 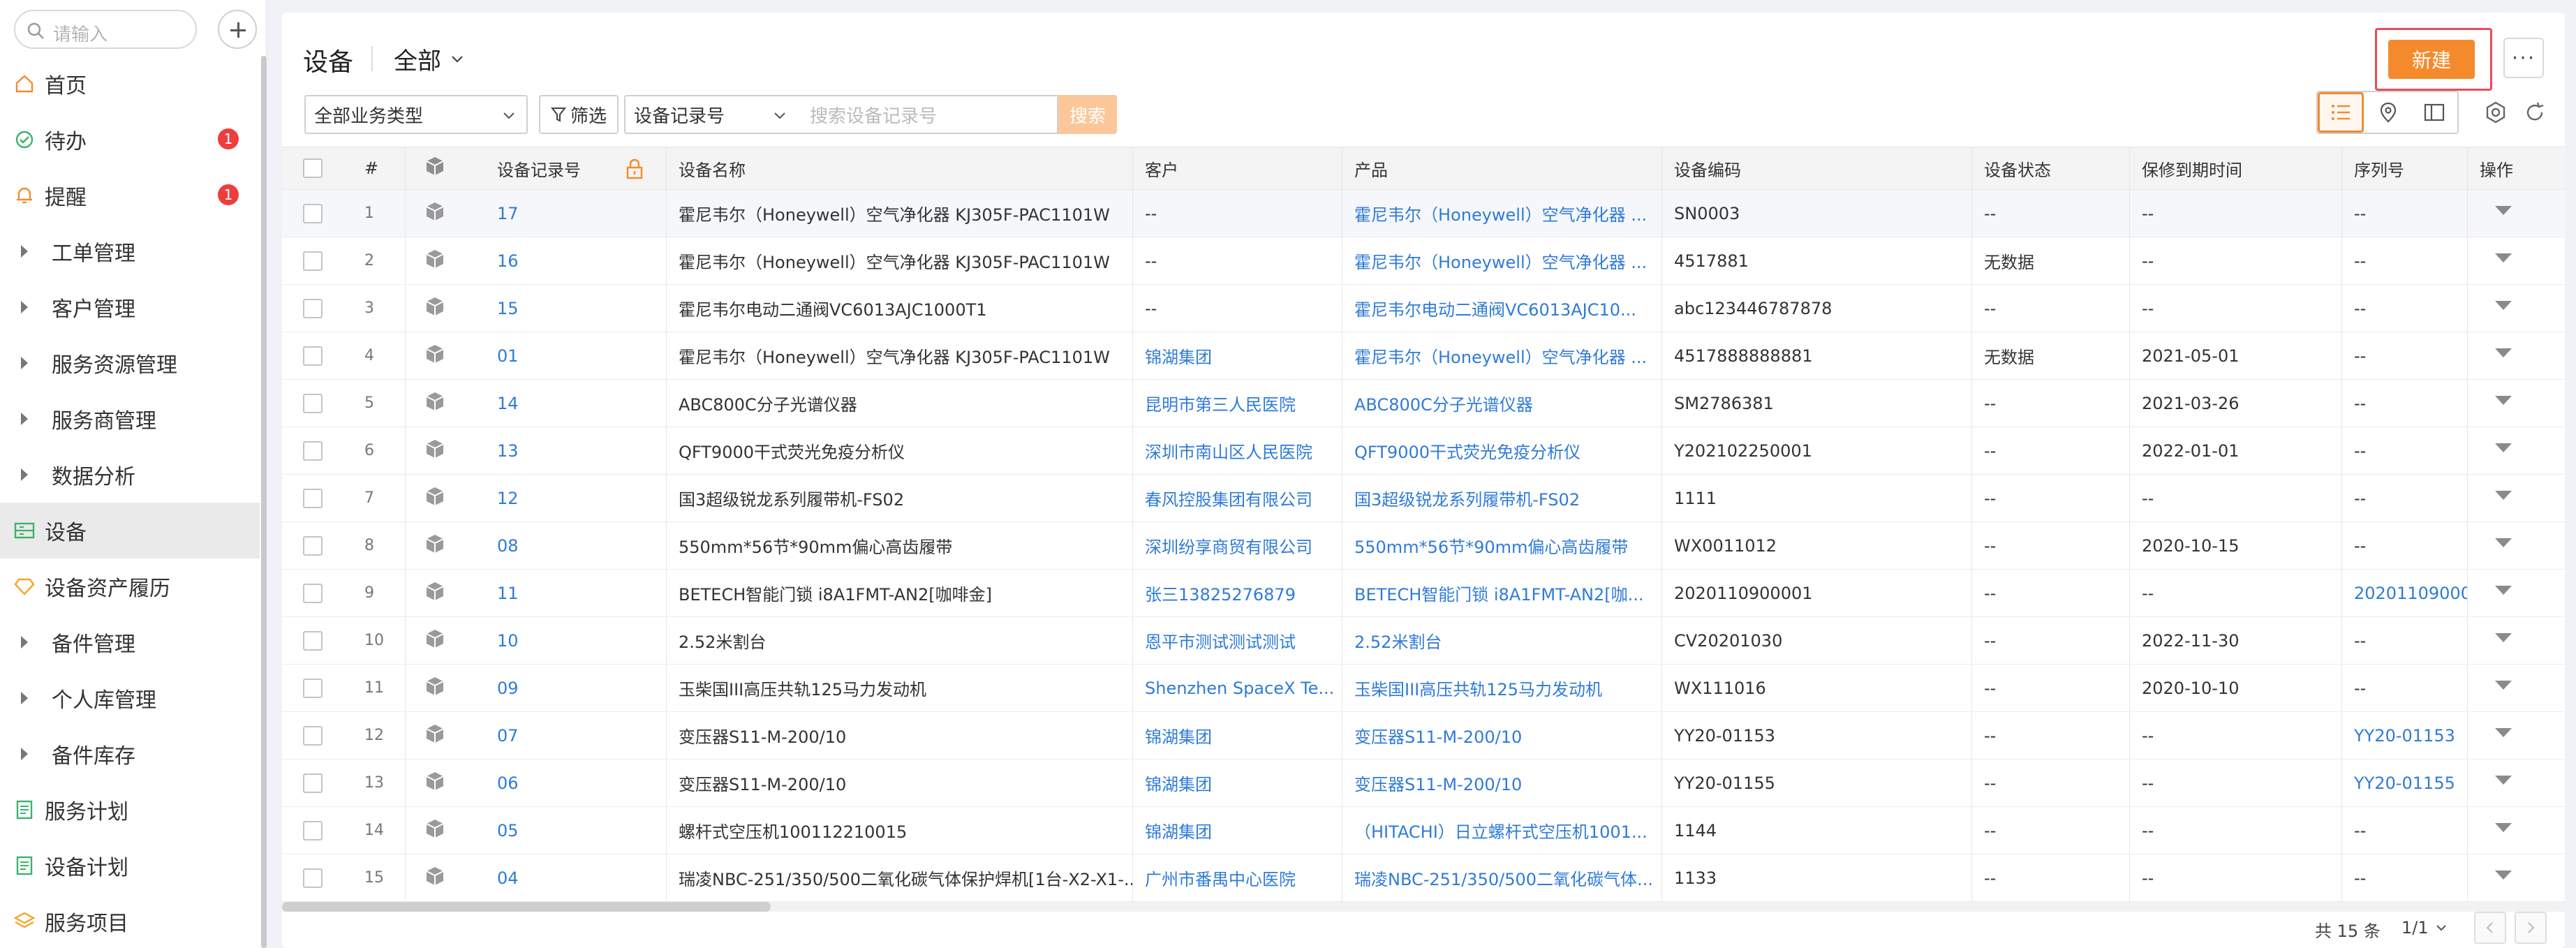 What do you see at coordinates (575, 545) in the screenshot?
I see `cell-rec: 08` at bounding box center [575, 545].